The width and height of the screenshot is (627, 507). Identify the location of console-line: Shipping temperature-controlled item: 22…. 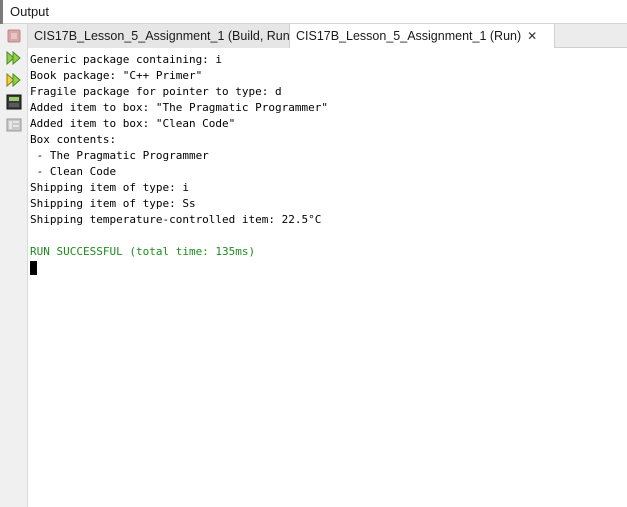
(176, 219).